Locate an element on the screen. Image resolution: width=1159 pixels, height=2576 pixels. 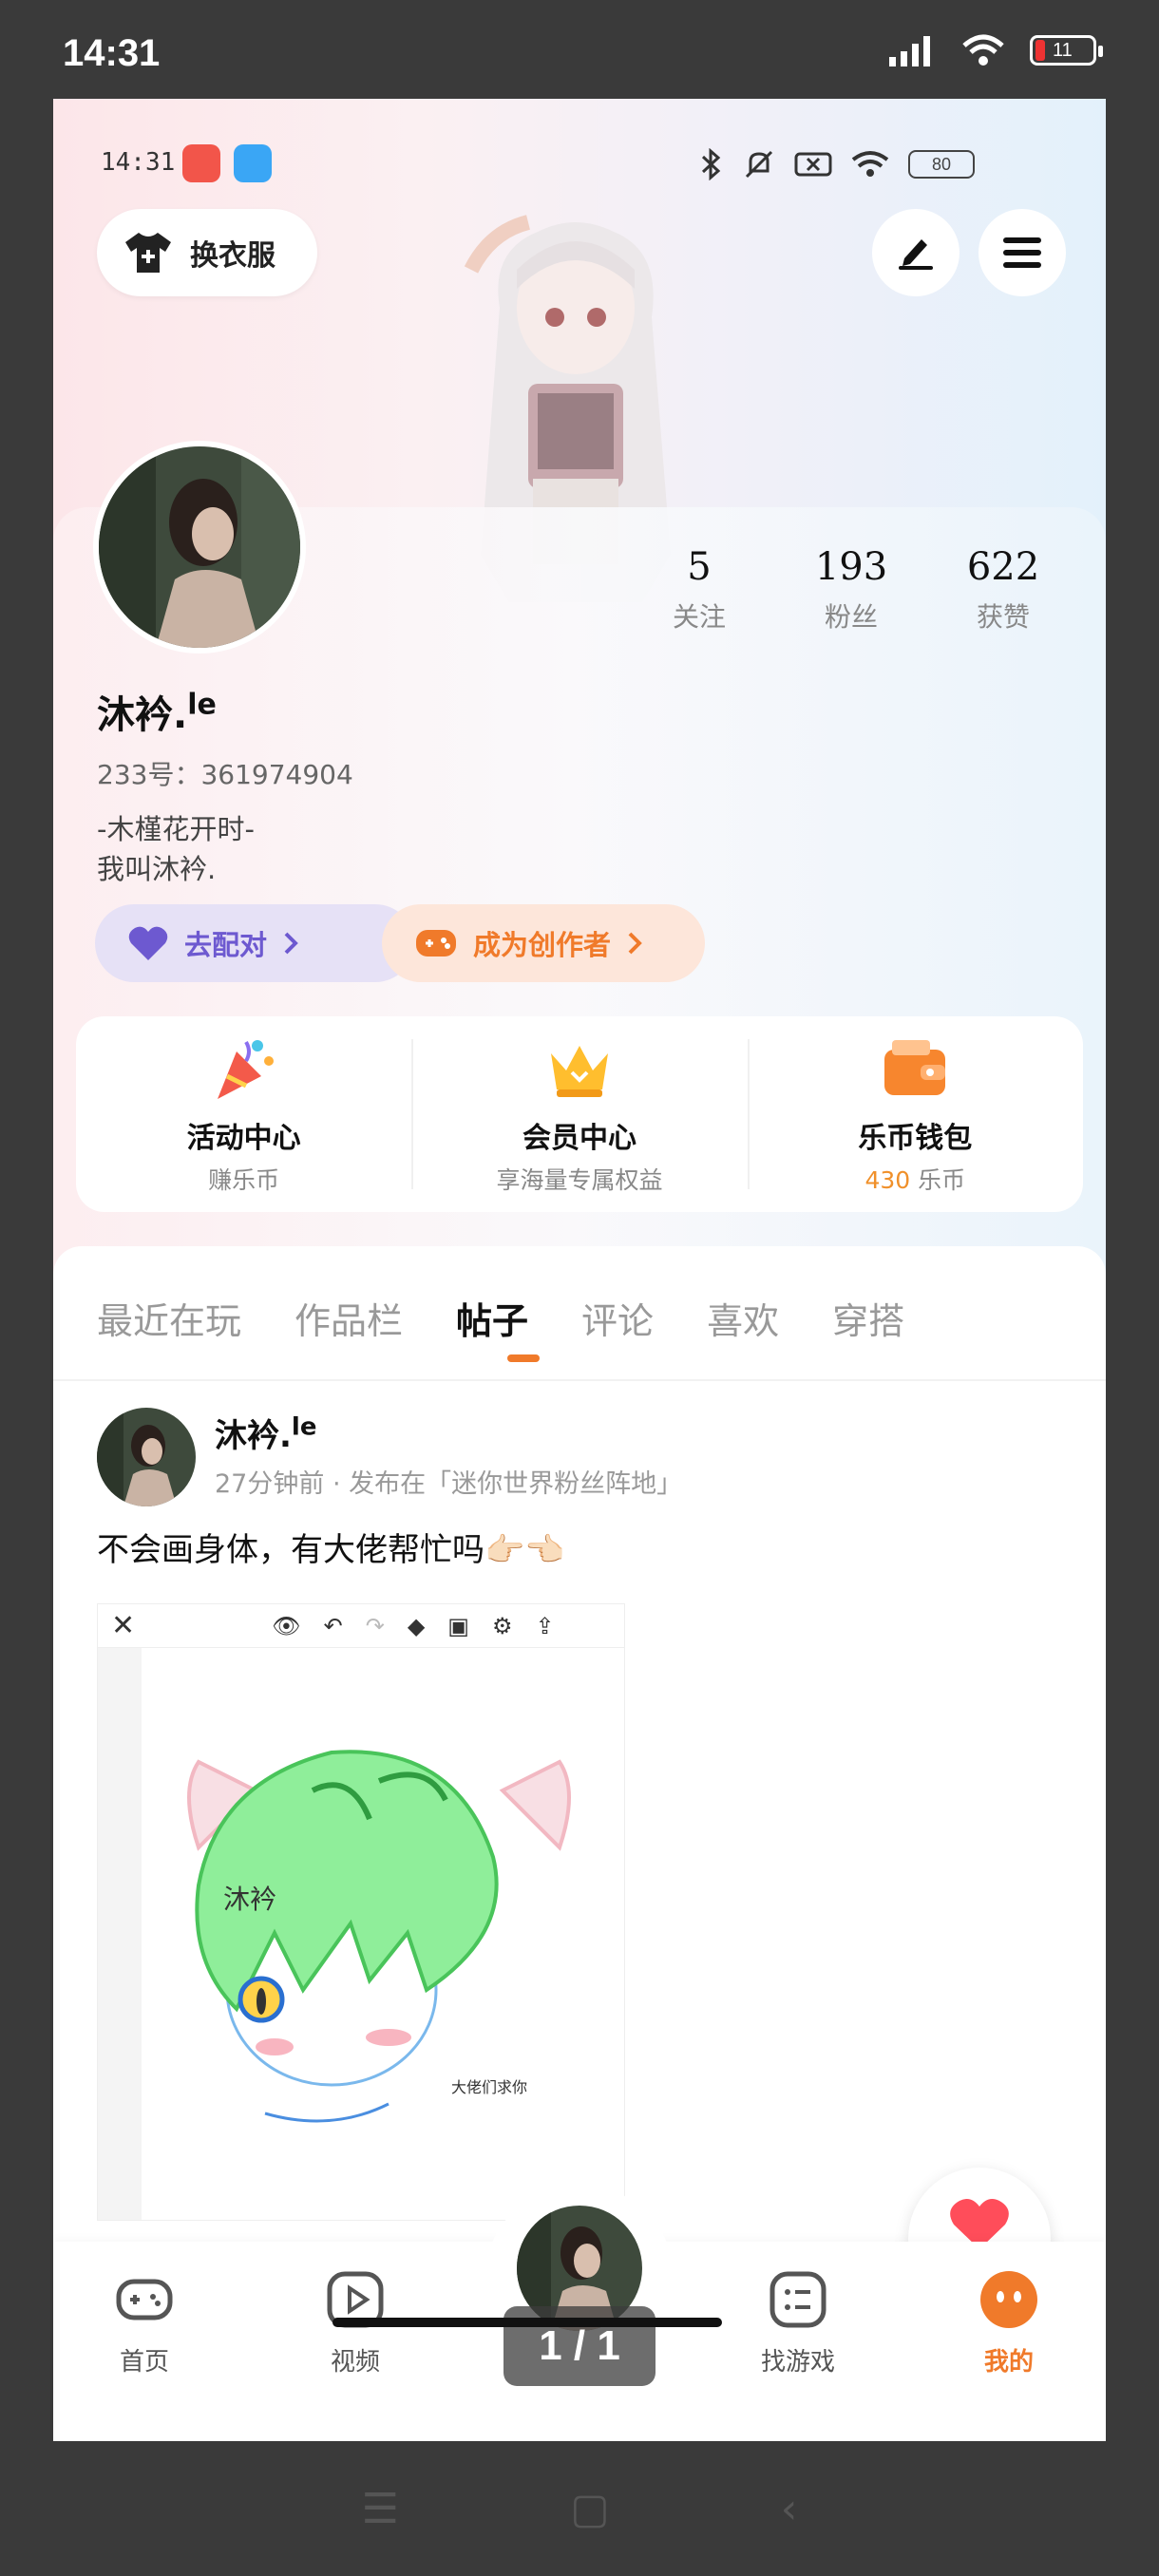
coin-wallet-subtitle: 430 乐币 is located at coordinates (915, 1180).